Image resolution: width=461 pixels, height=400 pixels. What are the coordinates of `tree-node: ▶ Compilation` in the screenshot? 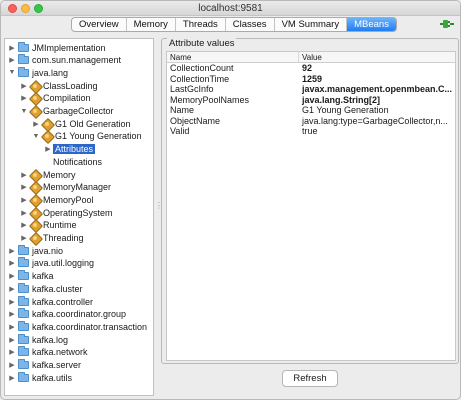 It's located at (55, 98).